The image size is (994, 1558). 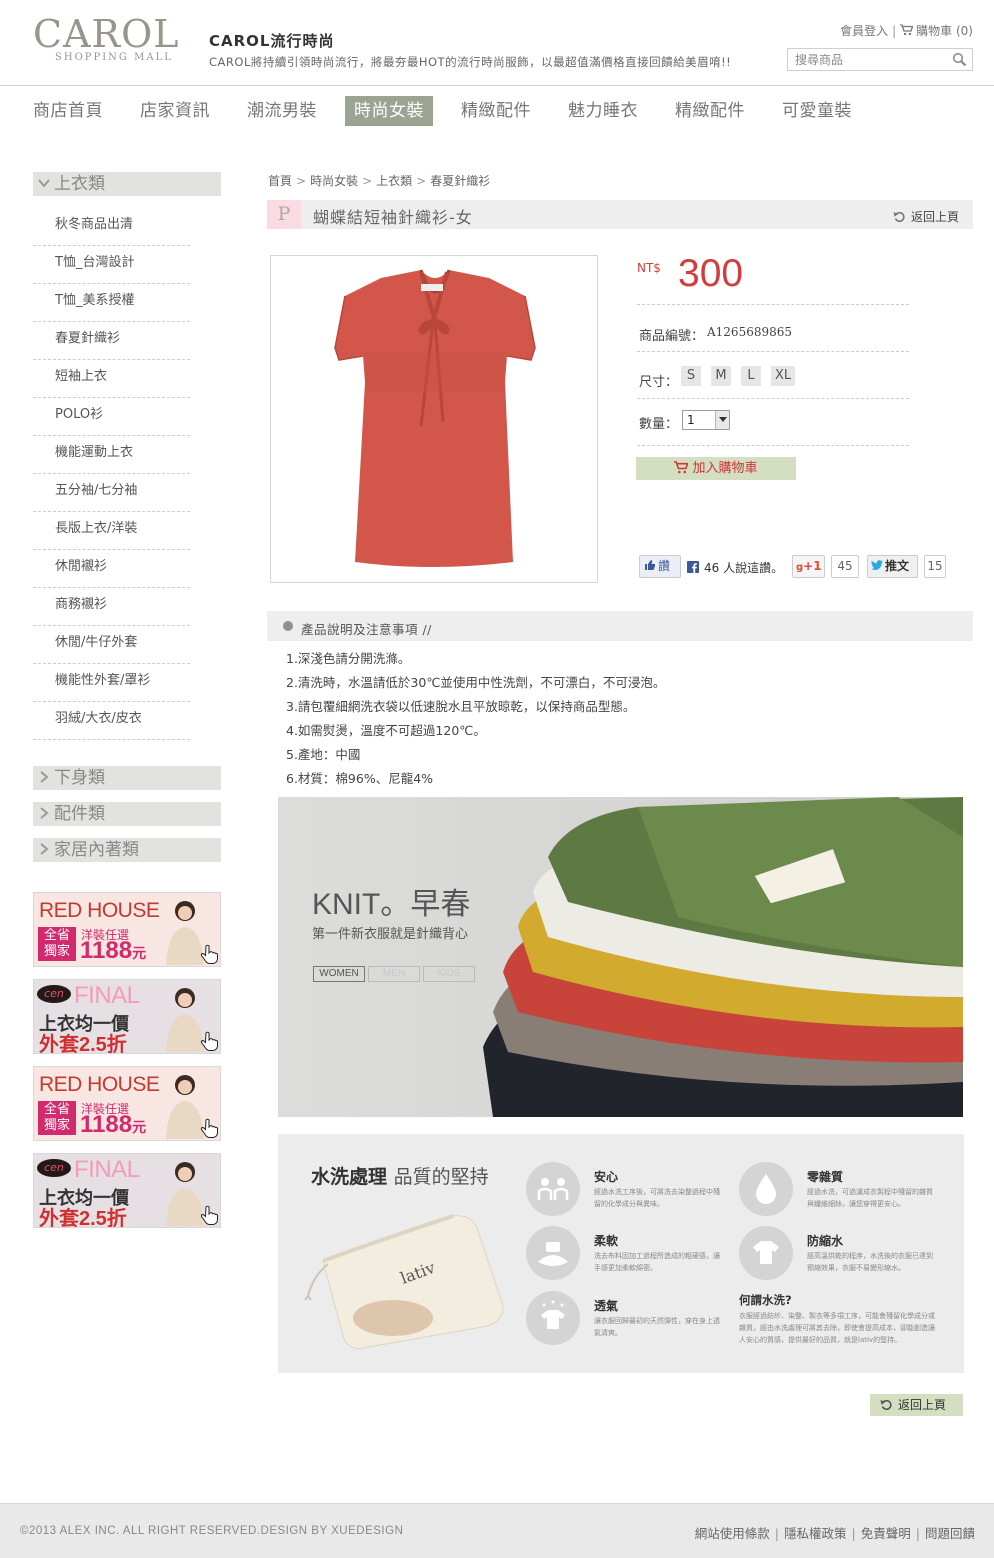 I want to click on breadcrumb-item: 上衣類, so click(x=394, y=181).